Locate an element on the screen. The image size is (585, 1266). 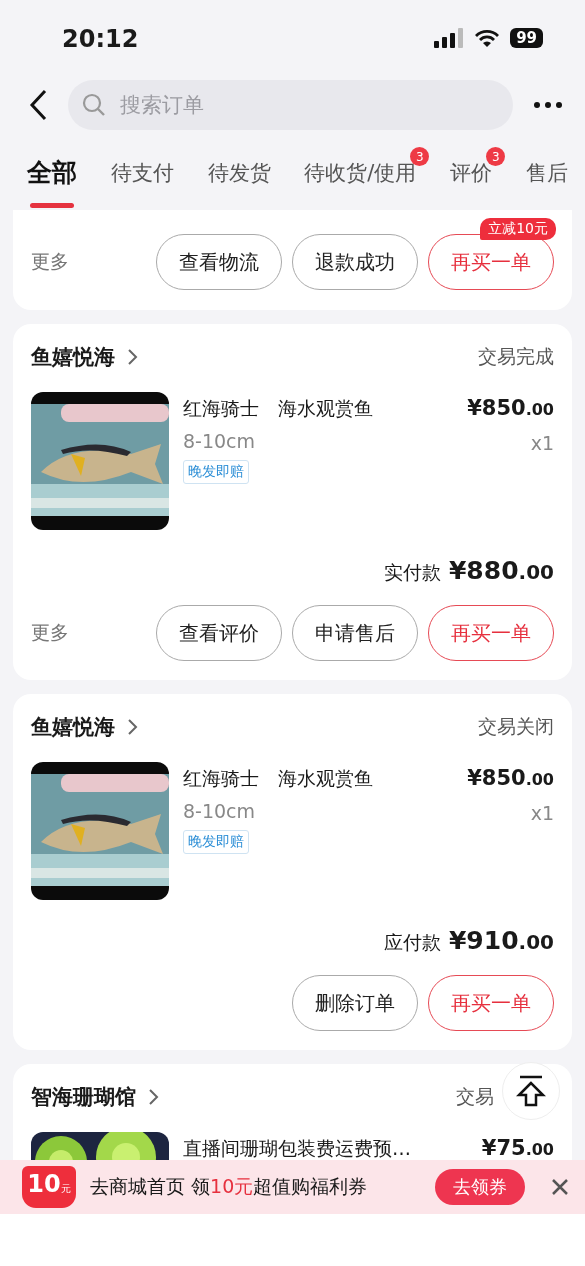
total-label: 应付款 is located at coordinates (412, 942).